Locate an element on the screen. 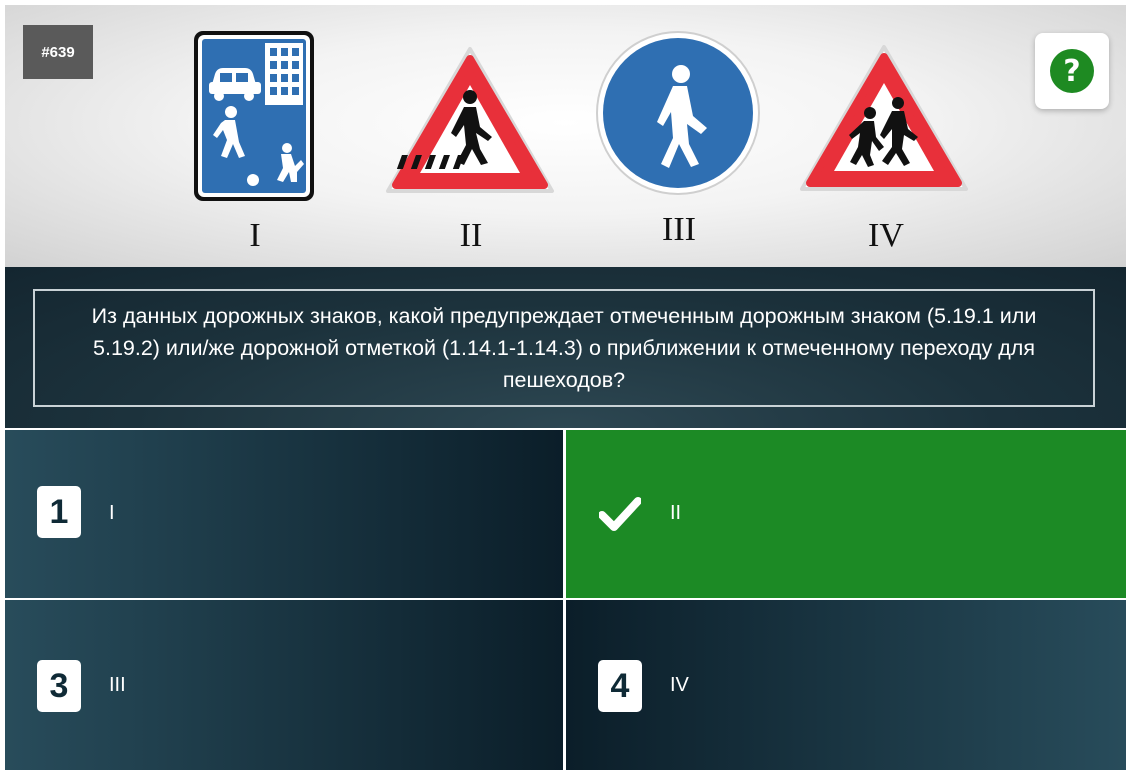 The height and width of the screenshot is (775, 1131). answer-number-badge: 3 is located at coordinates (59, 686).